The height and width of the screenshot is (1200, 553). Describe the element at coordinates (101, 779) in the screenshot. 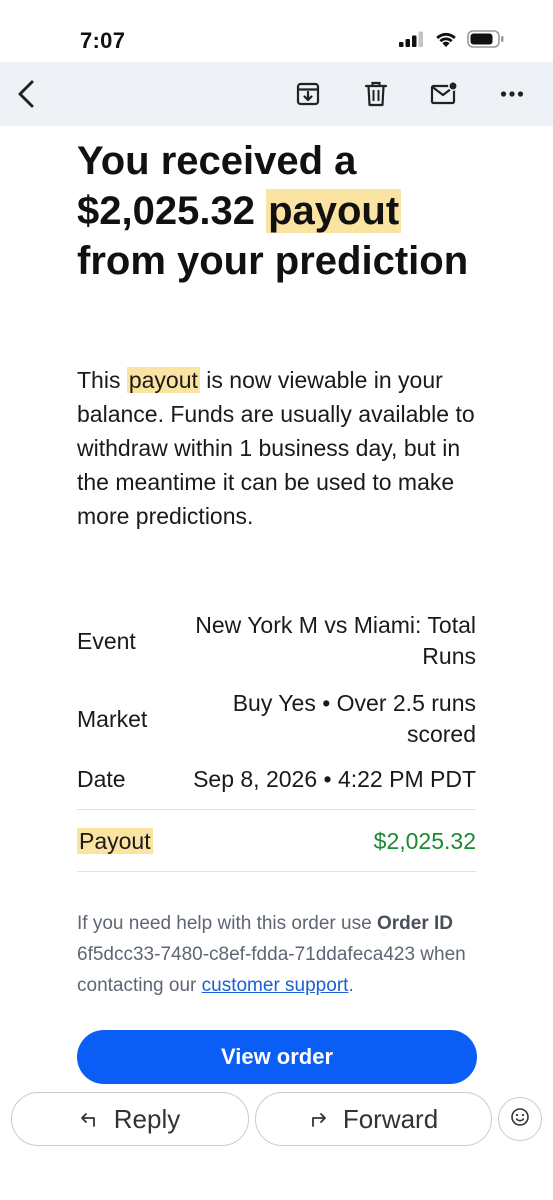

I see `detail-label: Date` at that location.